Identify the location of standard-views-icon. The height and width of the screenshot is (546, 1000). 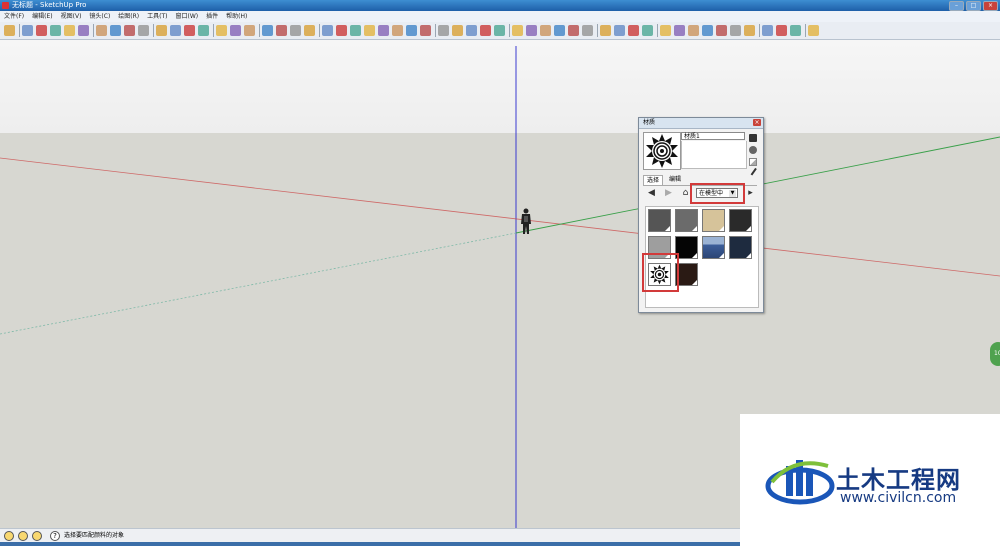
(309, 30).